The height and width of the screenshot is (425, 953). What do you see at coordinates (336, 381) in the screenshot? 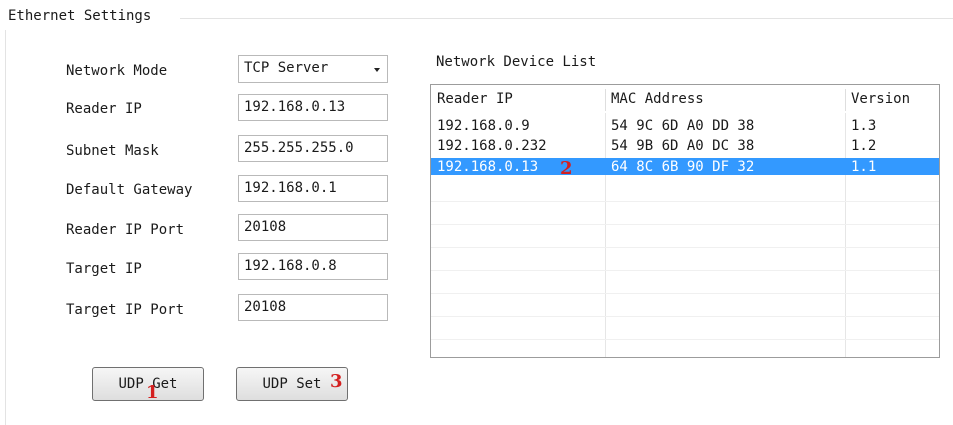
I see `step-marker-3: 3` at bounding box center [336, 381].